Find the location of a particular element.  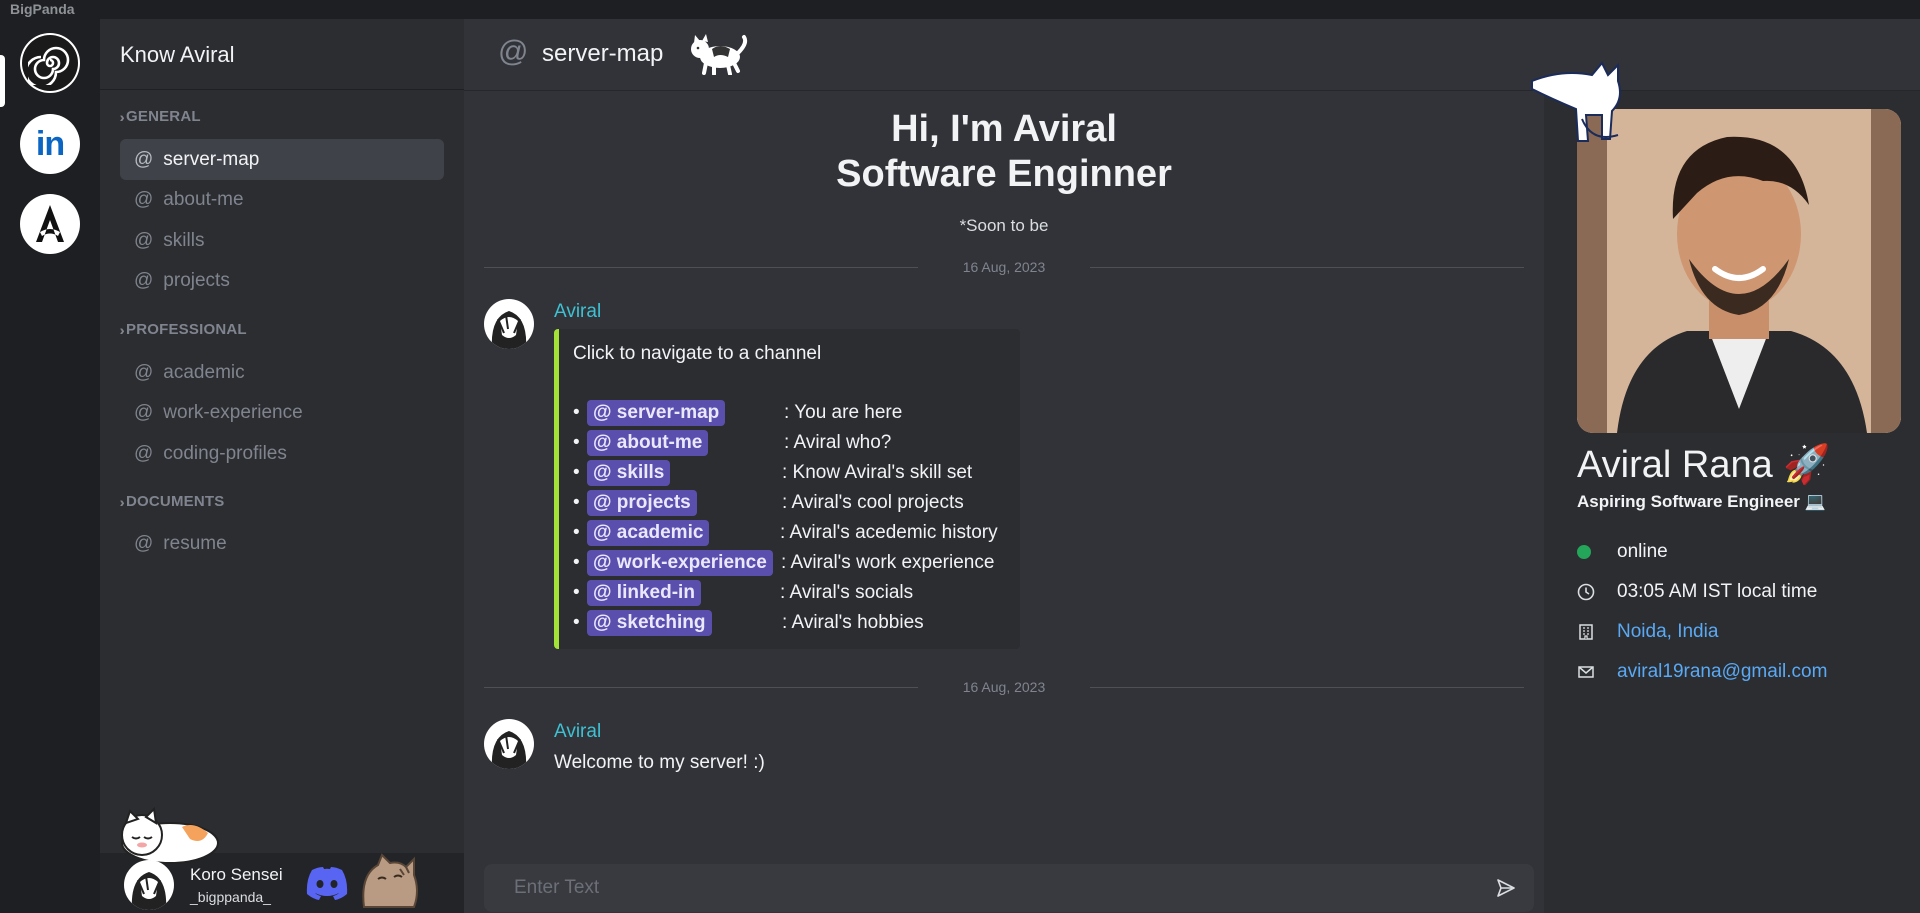

embed-item: • @ academic is located at coordinates (641, 533).